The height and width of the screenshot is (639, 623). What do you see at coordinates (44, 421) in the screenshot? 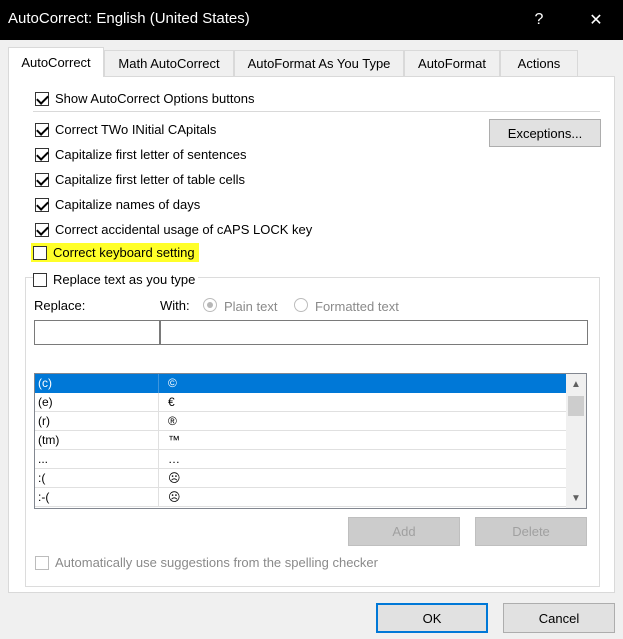
I see `replace-cell: (r)` at bounding box center [44, 421].